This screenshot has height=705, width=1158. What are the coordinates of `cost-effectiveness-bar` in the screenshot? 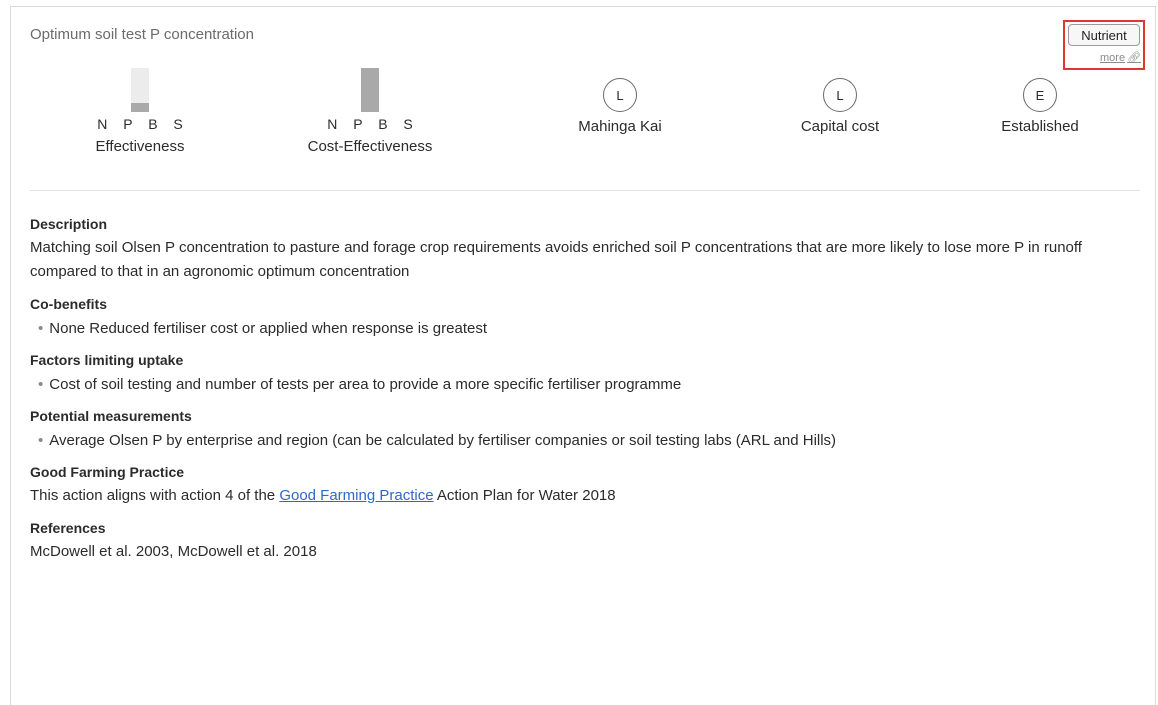 It's located at (370, 90).